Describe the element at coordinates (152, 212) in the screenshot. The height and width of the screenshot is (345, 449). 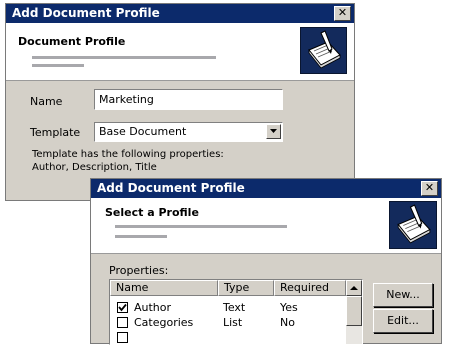
I see `front-dialog-header-title: Select a Profile` at that location.